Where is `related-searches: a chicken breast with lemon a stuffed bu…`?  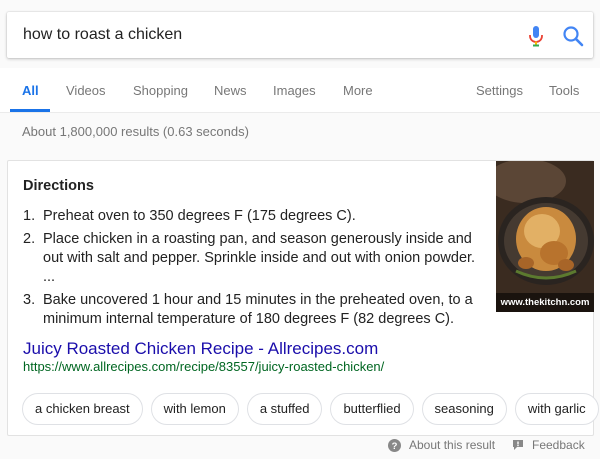
related-searches: a chicken breast with lemon a stuffed bu… is located at coordinates (310, 409).